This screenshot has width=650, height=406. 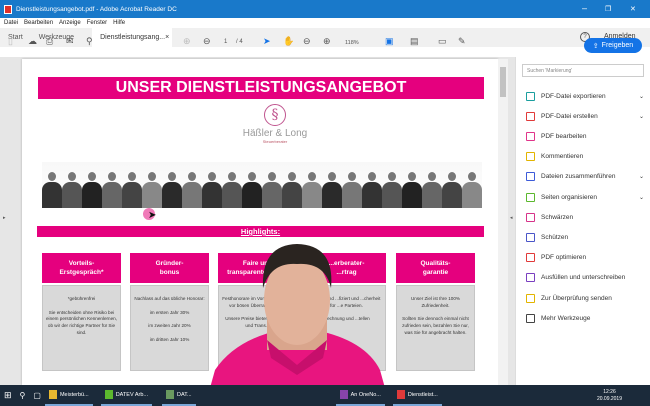 What do you see at coordinates (89, 41) in the screenshot?
I see `search-icon: ⚲` at bounding box center [89, 41].